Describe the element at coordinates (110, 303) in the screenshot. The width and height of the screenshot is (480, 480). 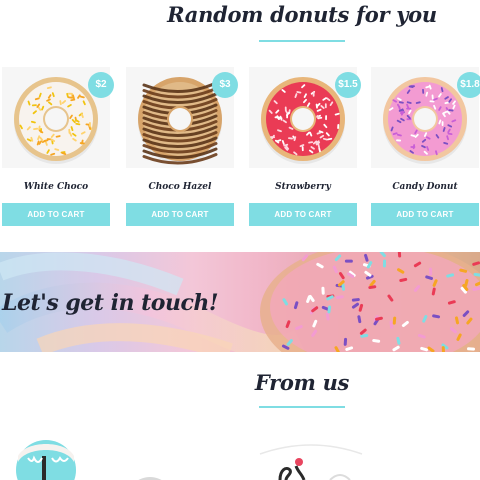
I see `contact-banner-title: Let's get in touch!` at that location.